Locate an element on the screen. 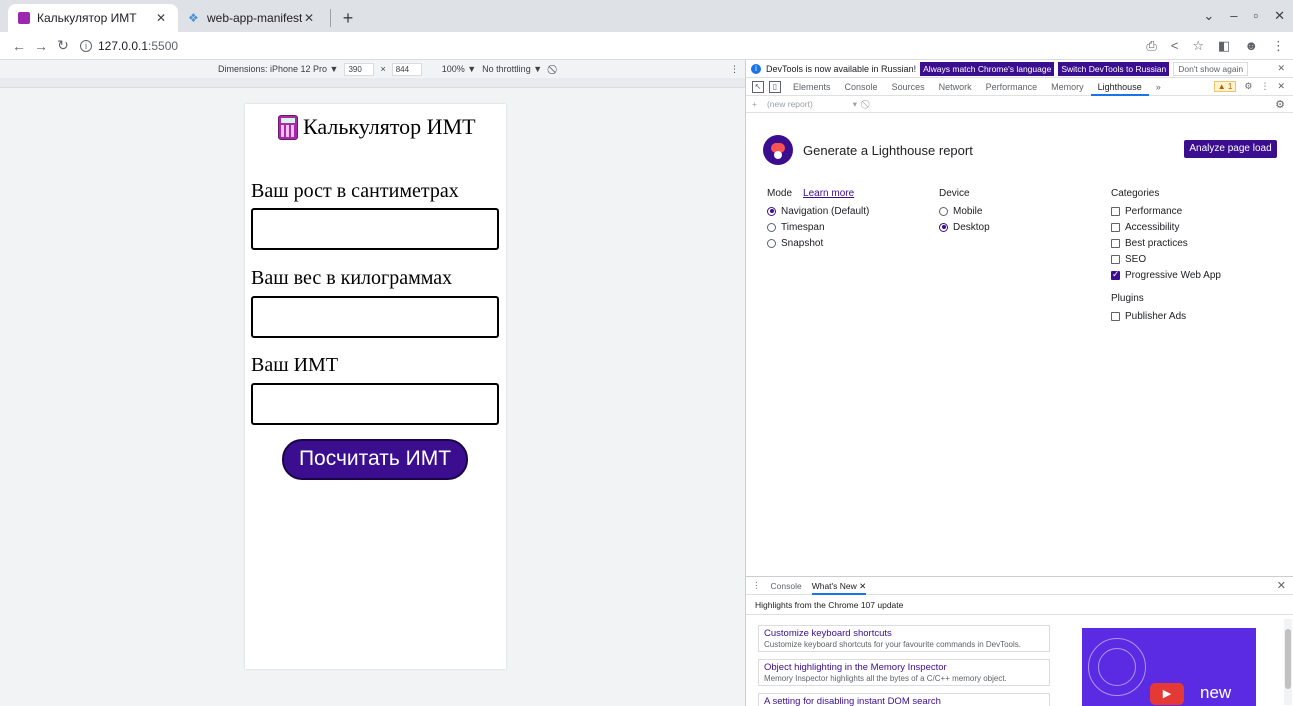 Image resolution: width=1293 pixels, height=706 pixels. drawer-tab-console: Console is located at coordinates (786, 586).